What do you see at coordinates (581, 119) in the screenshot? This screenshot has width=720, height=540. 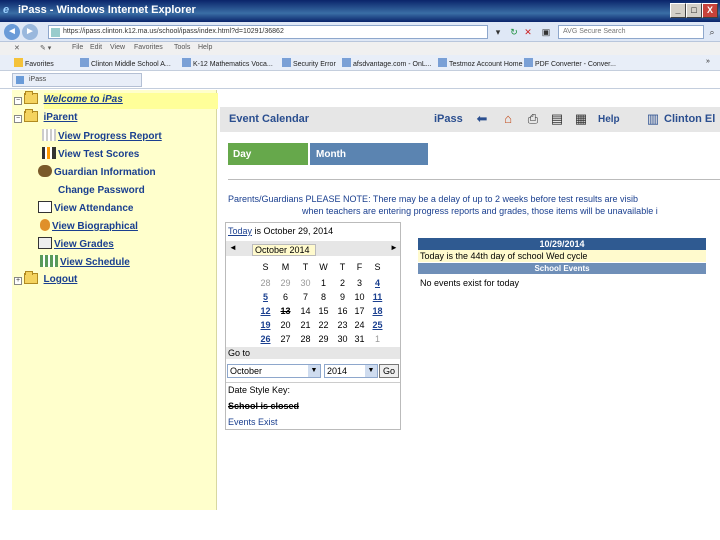 I see `calendar-icon: ▦` at bounding box center [581, 119].